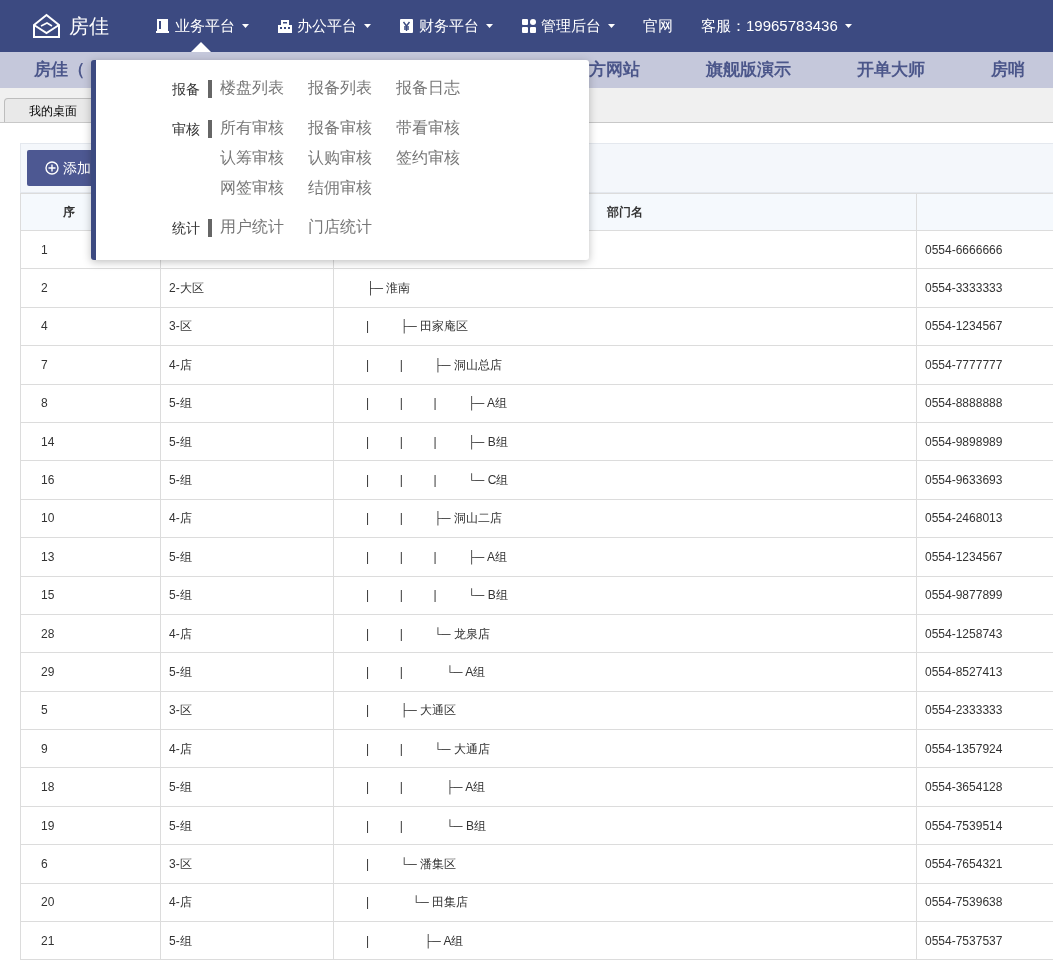 The width and height of the screenshot is (1053, 969). Describe the element at coordinates (48, 596) in the screenshot. I see `table-cell-text: 15` at that location.